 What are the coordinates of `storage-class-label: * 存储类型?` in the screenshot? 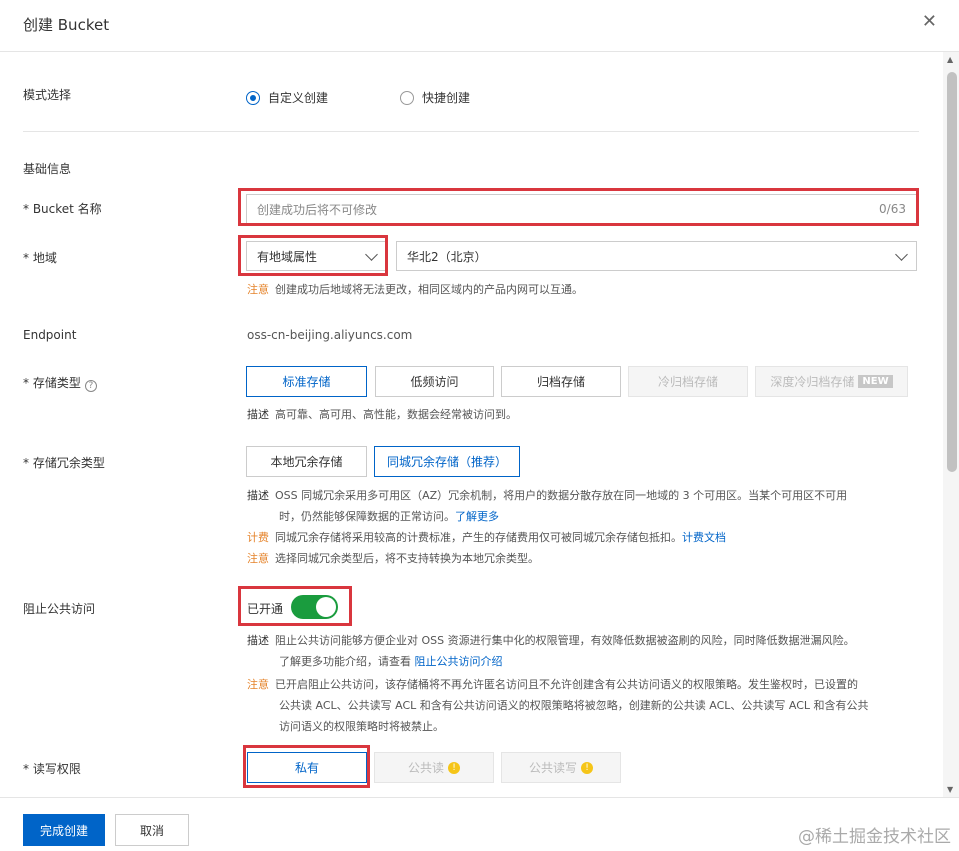 It's located at (60, 383).